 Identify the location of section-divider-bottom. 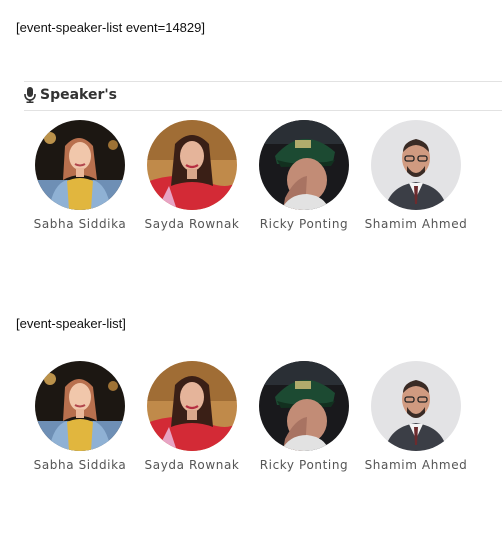
(263, 110).